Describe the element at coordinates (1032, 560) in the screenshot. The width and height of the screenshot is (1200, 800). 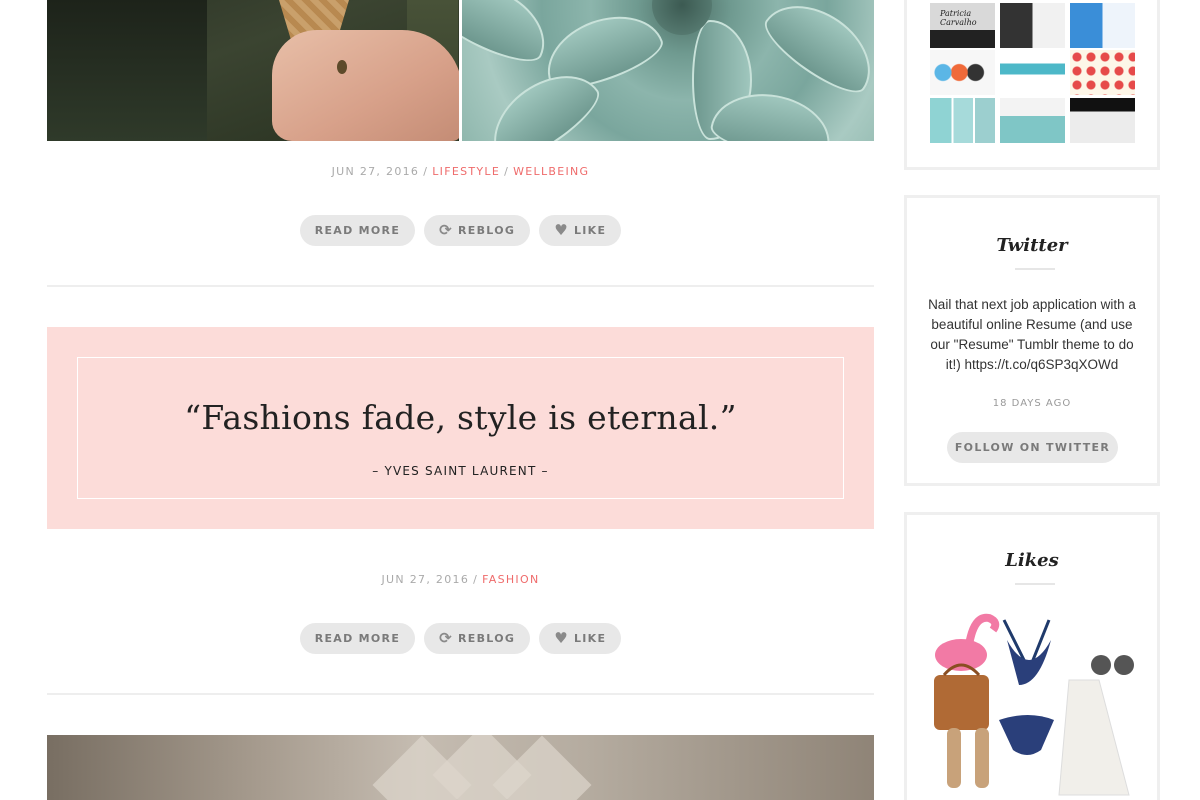
I see `widget-title: Likes` at that location.